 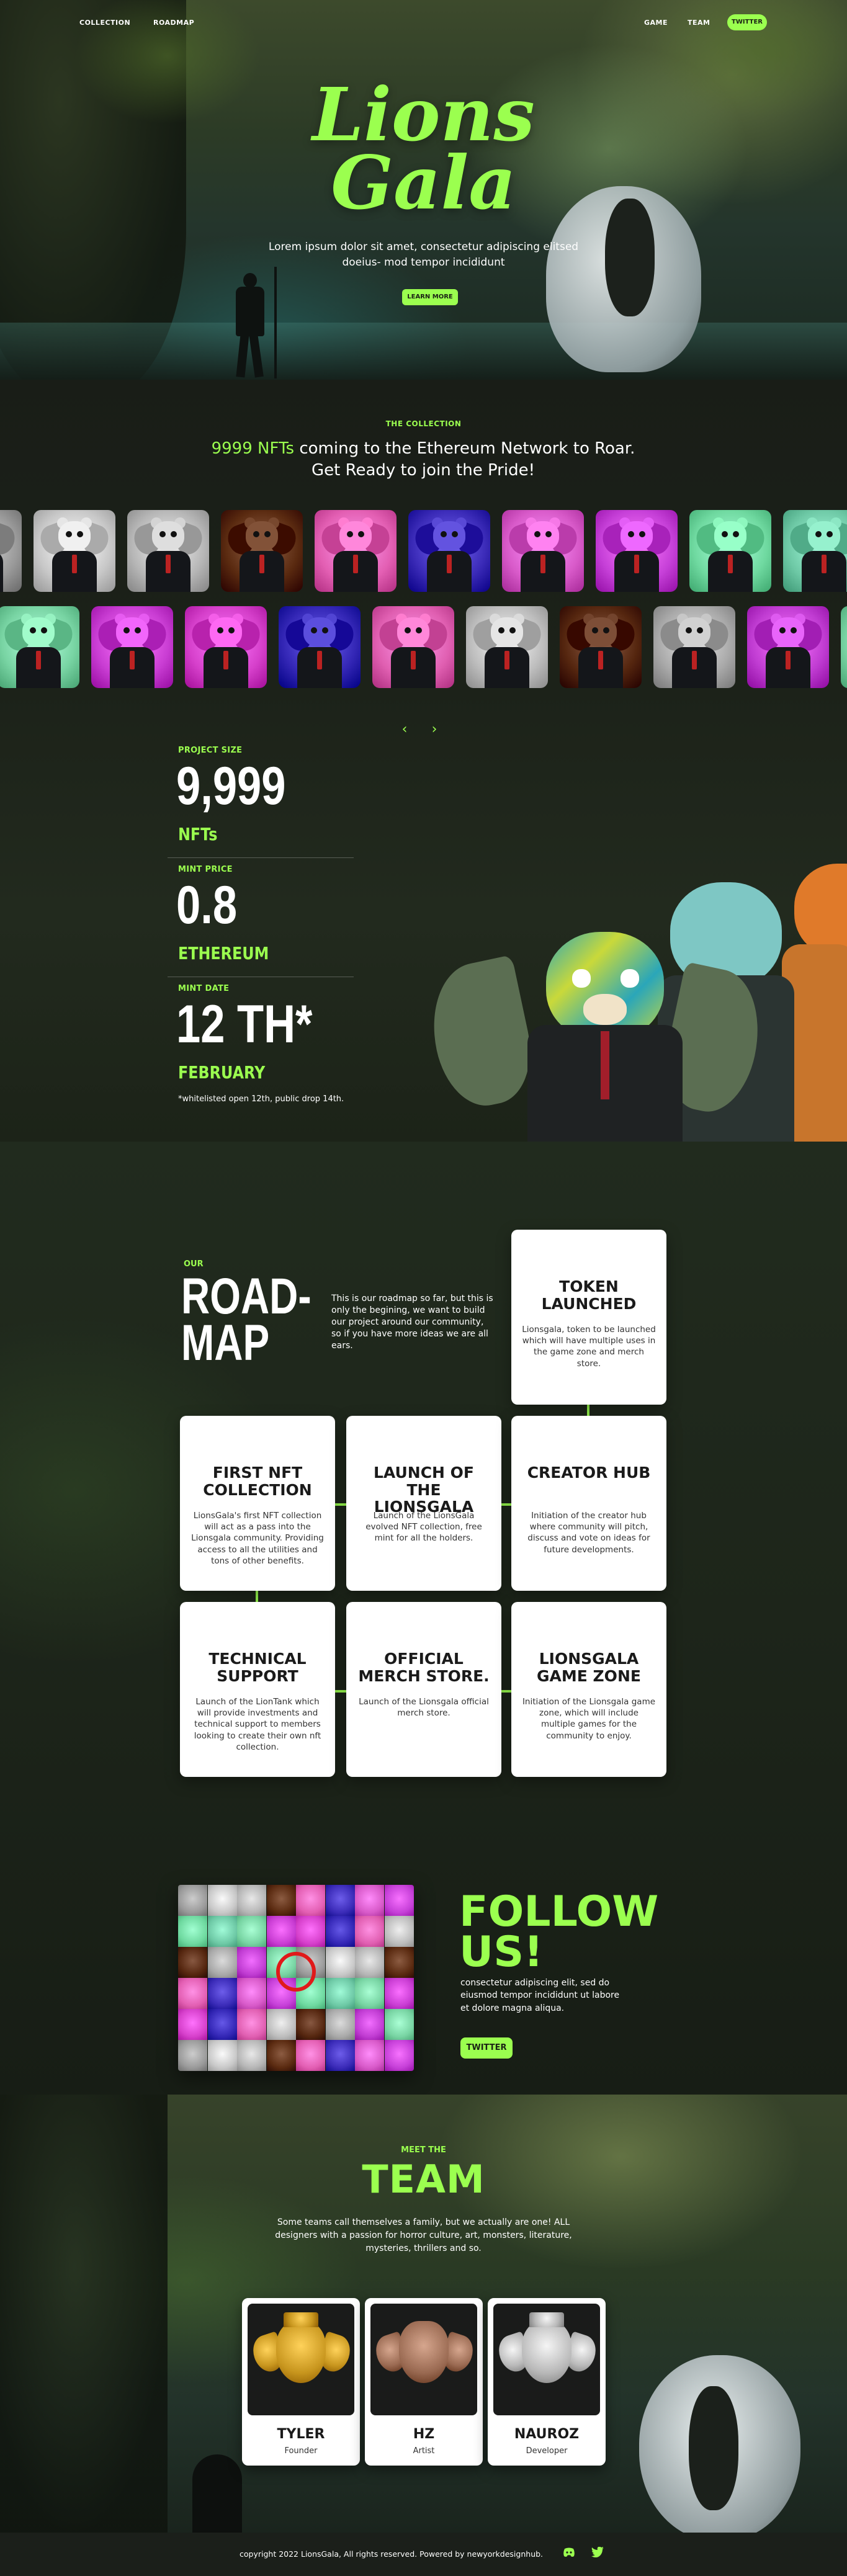 I want to click on roadmap-title: ROAD- MAP, so click(x=246, y=1320).